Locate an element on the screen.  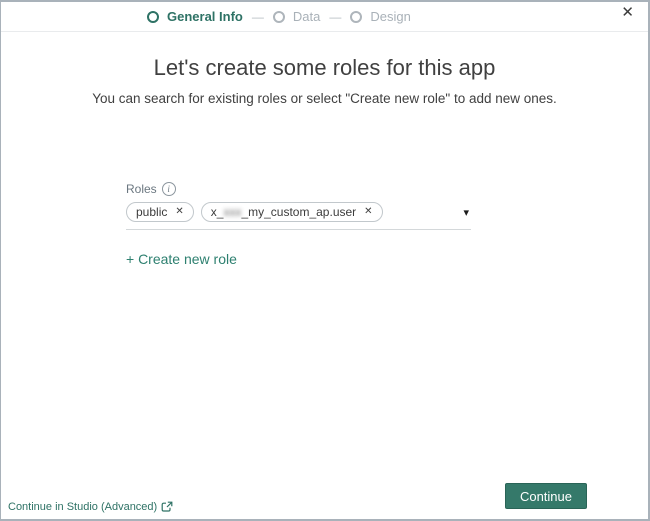
role-chip-label: x_xxx_my_custom_ap.user is located at coordinates (283, 212).